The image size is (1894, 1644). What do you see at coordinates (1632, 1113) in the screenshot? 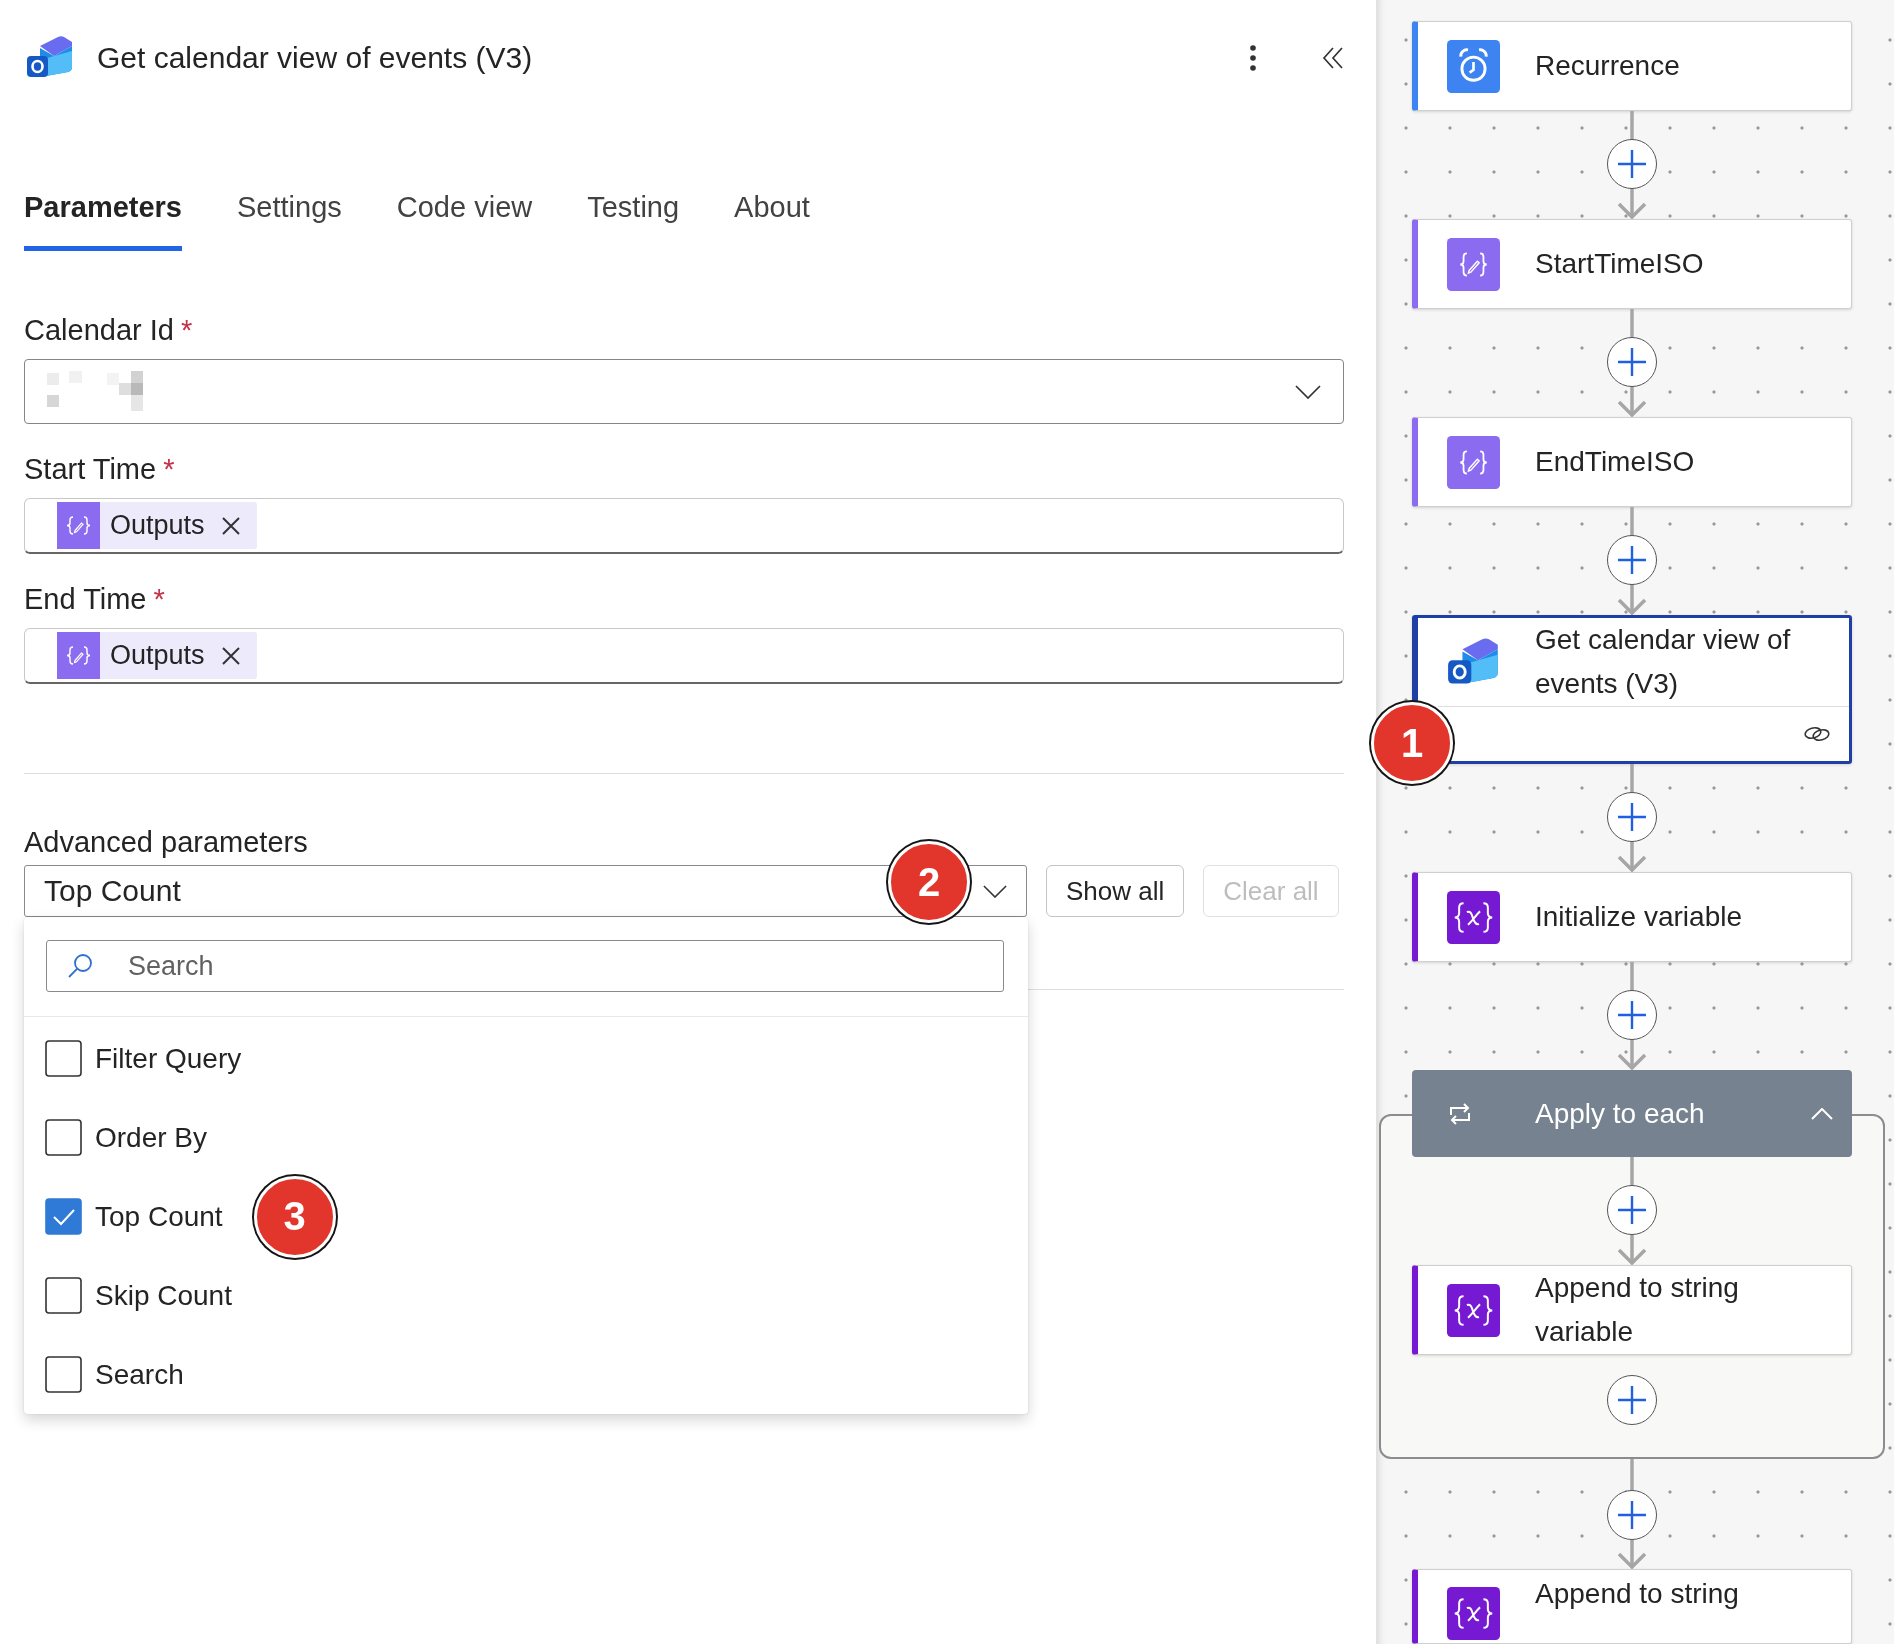
I see `loop-header: Apply to each` at bounding box center [1632, 1113].